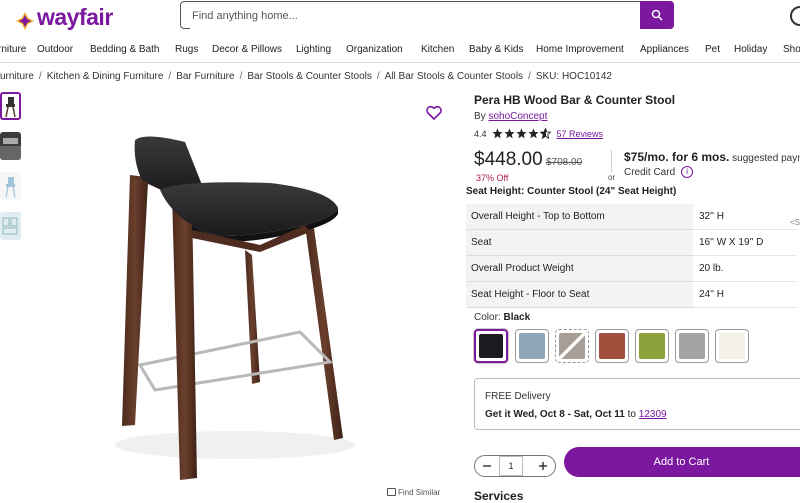 The height and width of the screenshot is (503, 800). I want to click on account-icon, so click(795, 16).